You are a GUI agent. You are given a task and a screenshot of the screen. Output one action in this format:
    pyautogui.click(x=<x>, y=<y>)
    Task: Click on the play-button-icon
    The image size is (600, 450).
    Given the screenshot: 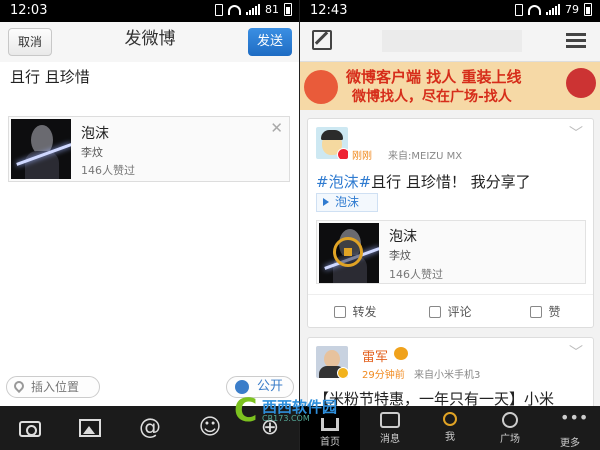 What is the action you would take?
    pyautogui.click(x=348, y=252)
    